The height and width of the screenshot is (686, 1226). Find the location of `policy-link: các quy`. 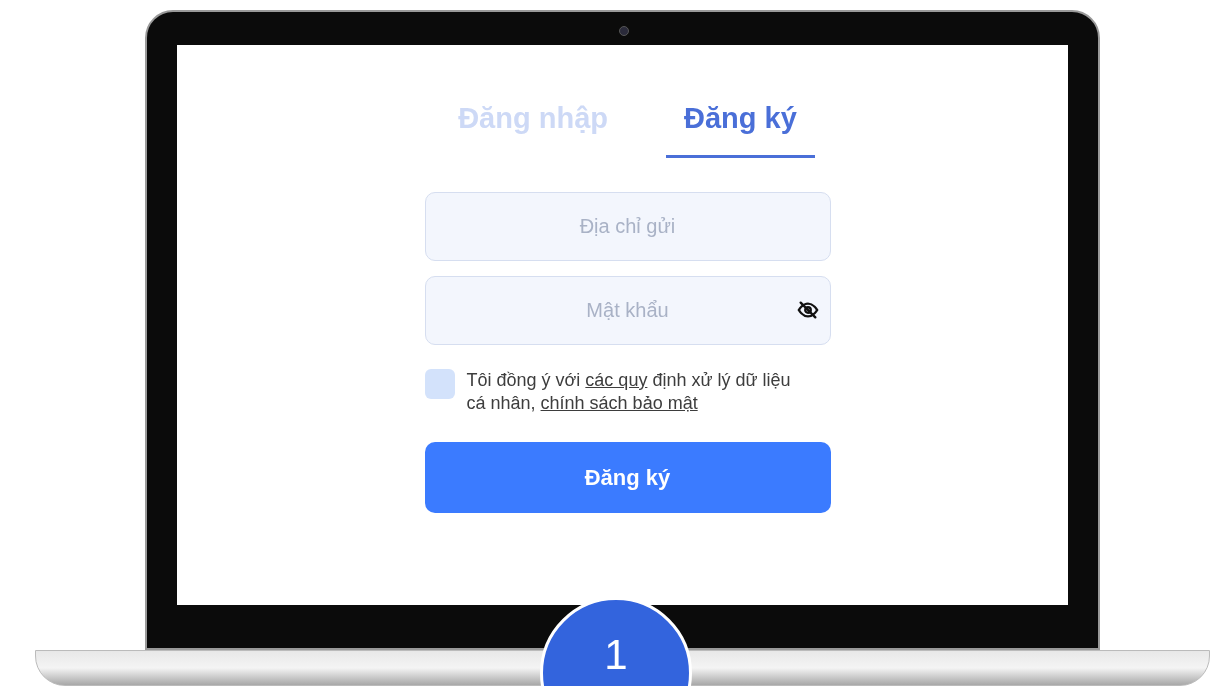

policy-link: các quy is located at coordinates (616, 379).